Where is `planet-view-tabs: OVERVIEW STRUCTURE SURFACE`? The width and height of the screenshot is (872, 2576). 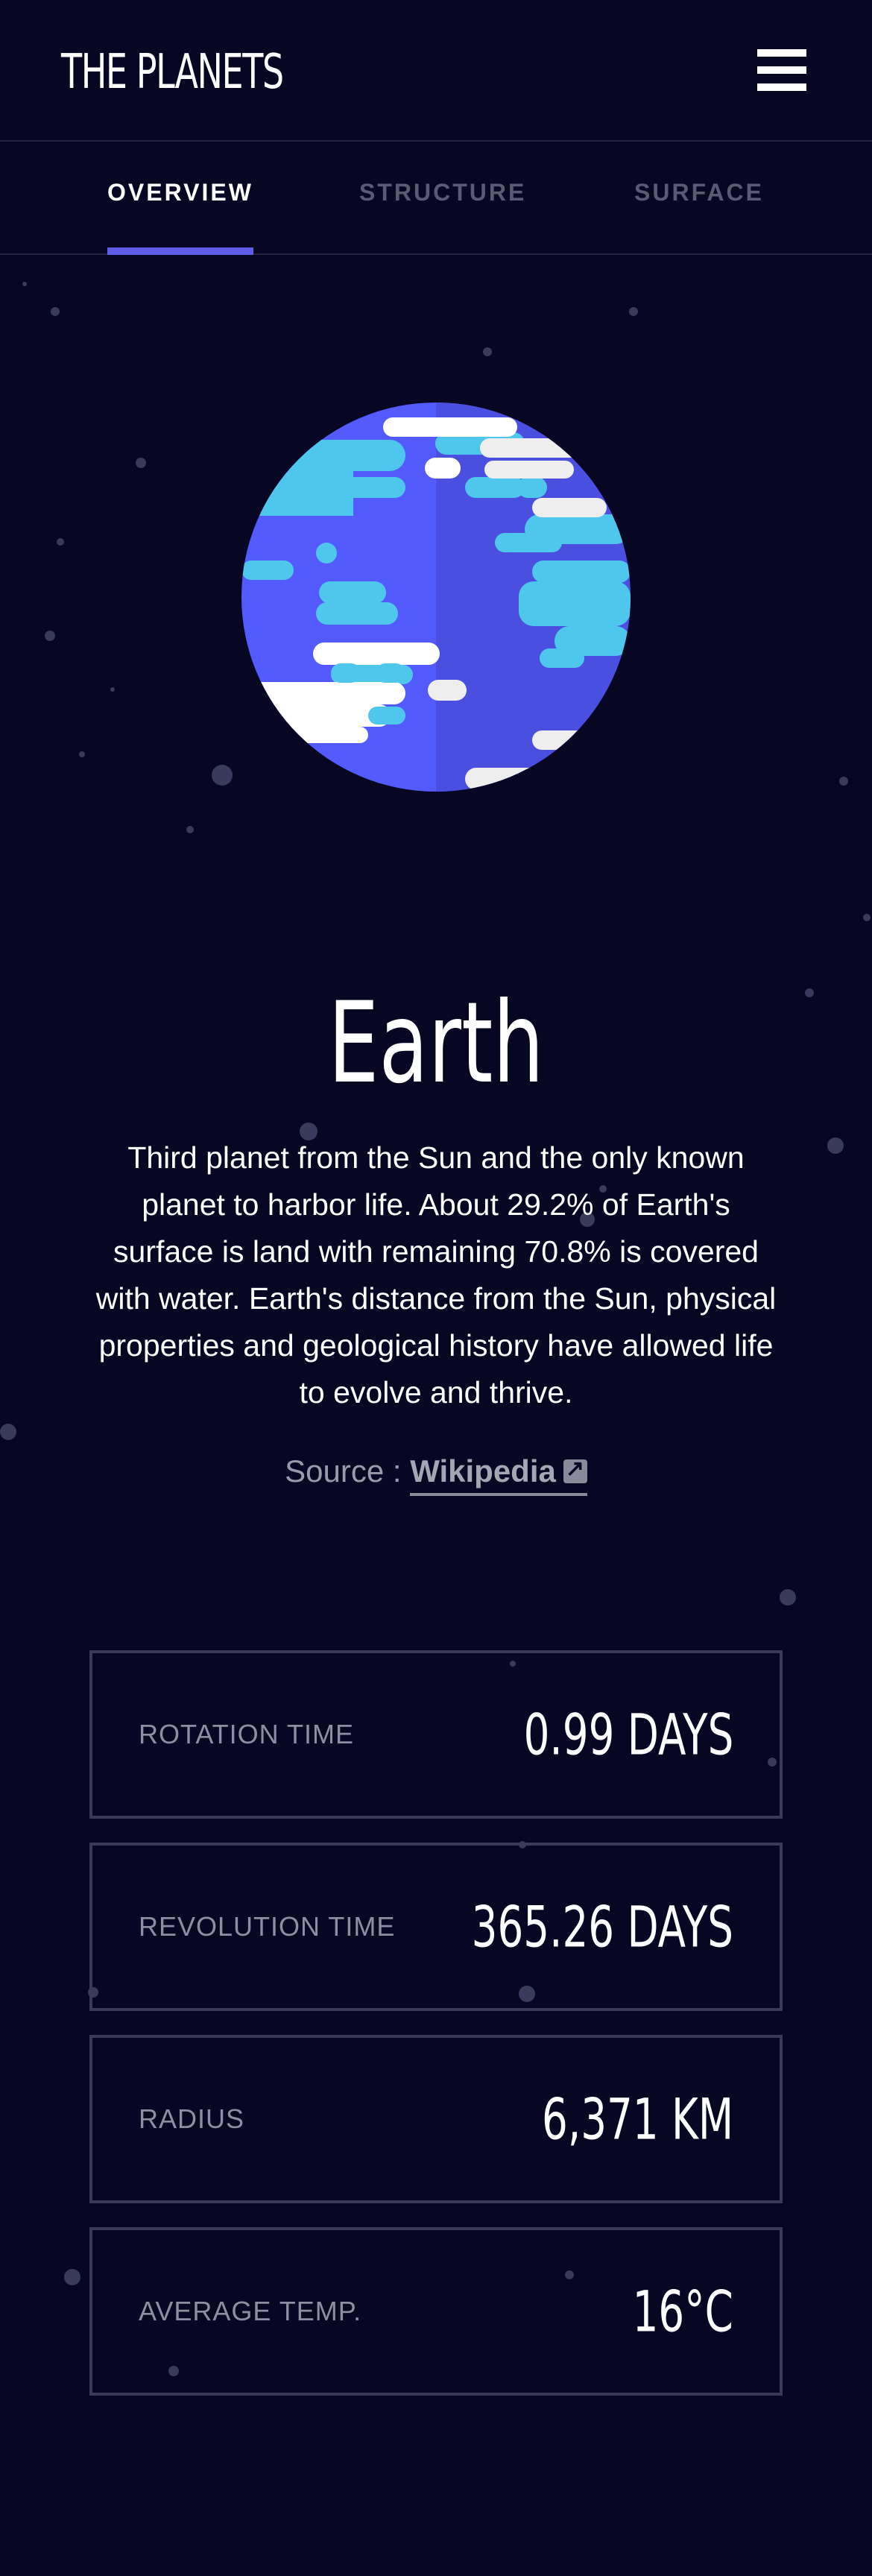 planet-view-tabs: OVERVIEW STRUCTURE SURFACE is located at coordinates (436, 198).